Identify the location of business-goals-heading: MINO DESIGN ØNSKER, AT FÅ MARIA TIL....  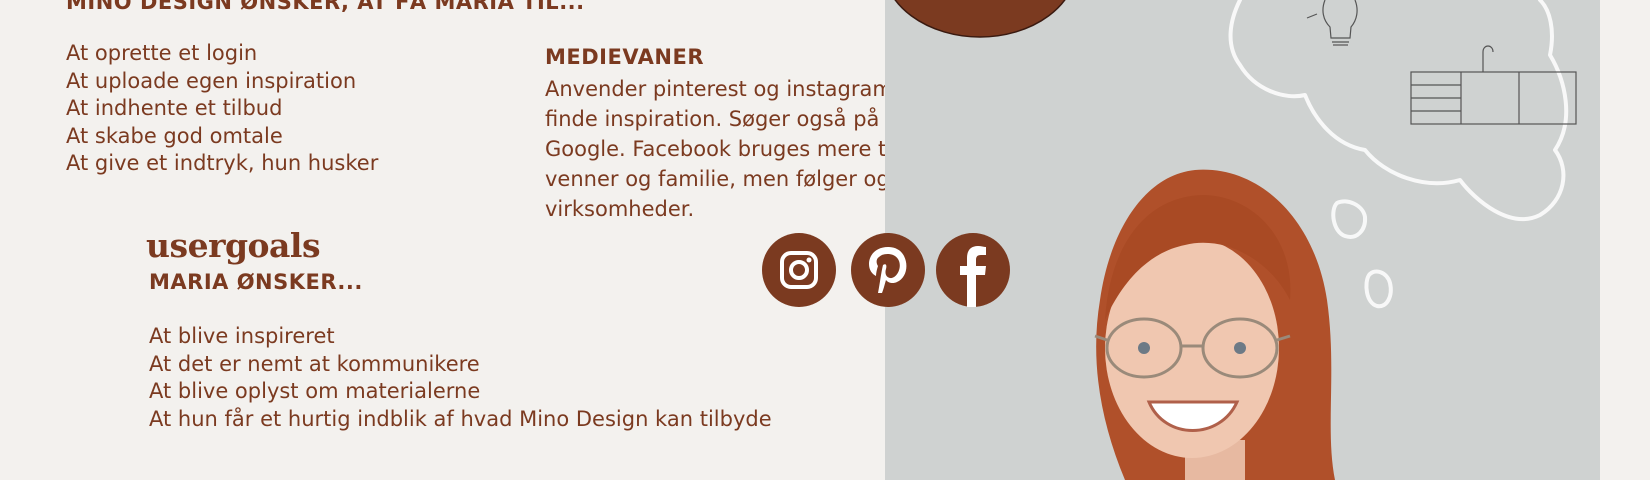
(325, 7).